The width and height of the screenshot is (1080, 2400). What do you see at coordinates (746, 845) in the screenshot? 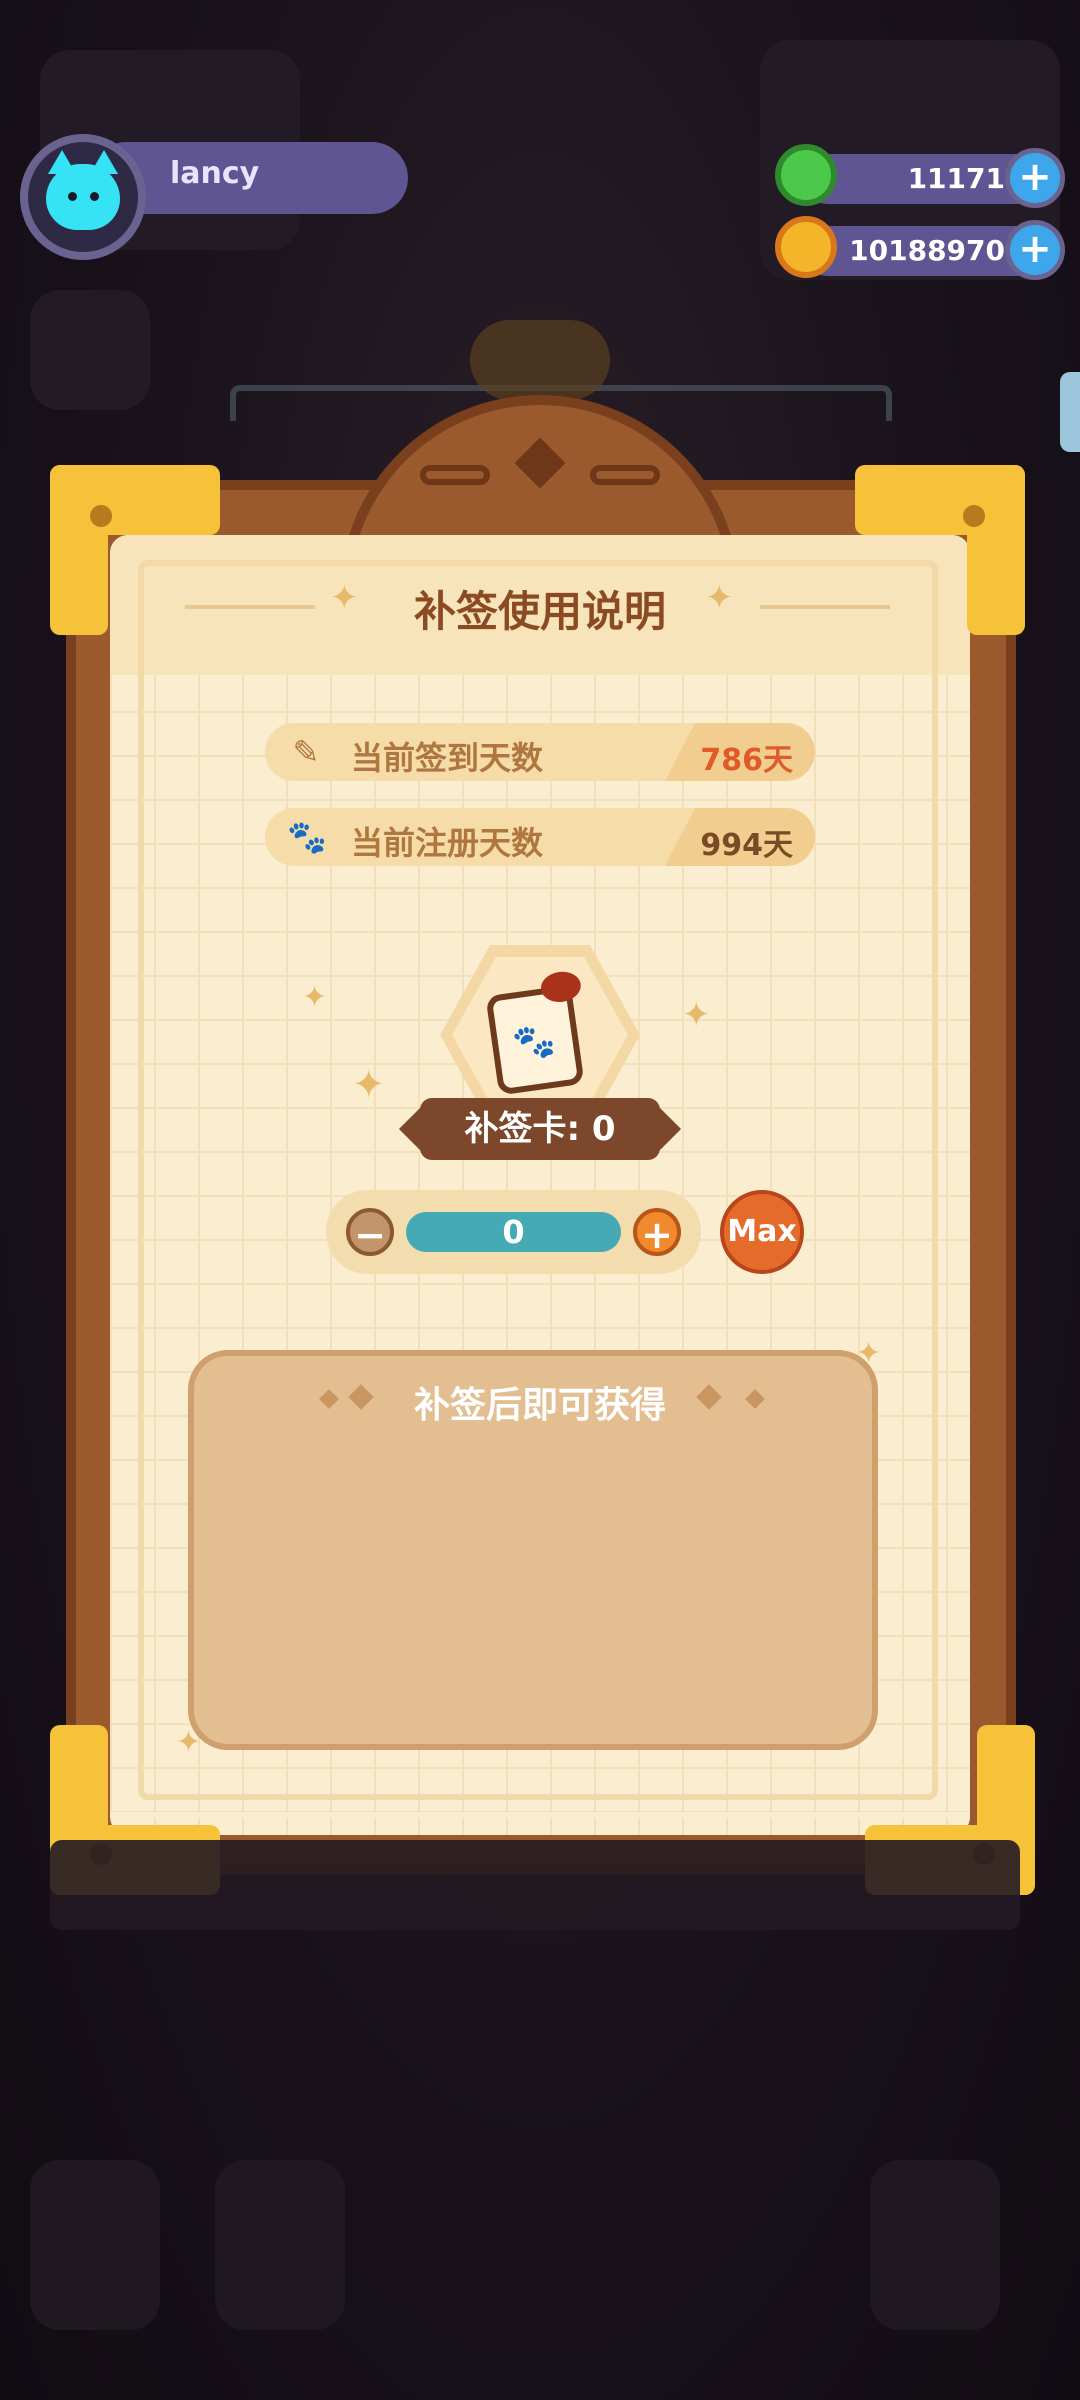
I see `stat-value: 994天` at bounding box center [746, 845].